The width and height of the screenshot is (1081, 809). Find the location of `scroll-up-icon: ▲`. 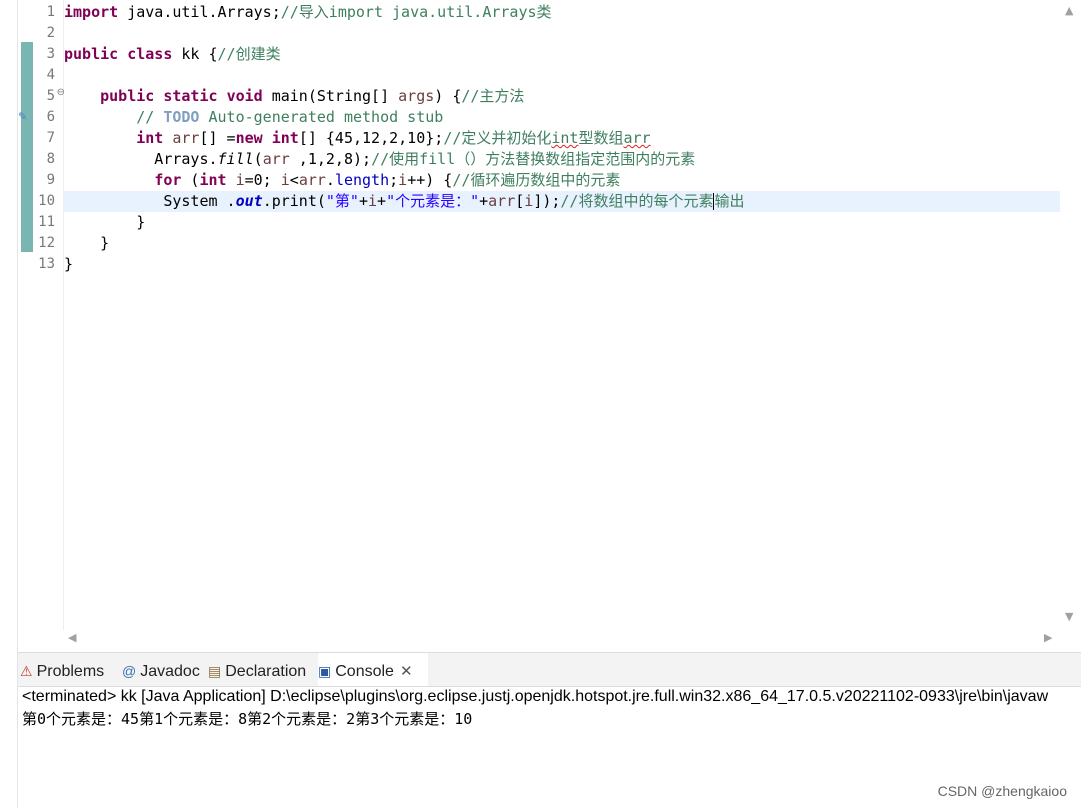

scroll-up-icon: ▲ is located at coordinates (1069, 10).